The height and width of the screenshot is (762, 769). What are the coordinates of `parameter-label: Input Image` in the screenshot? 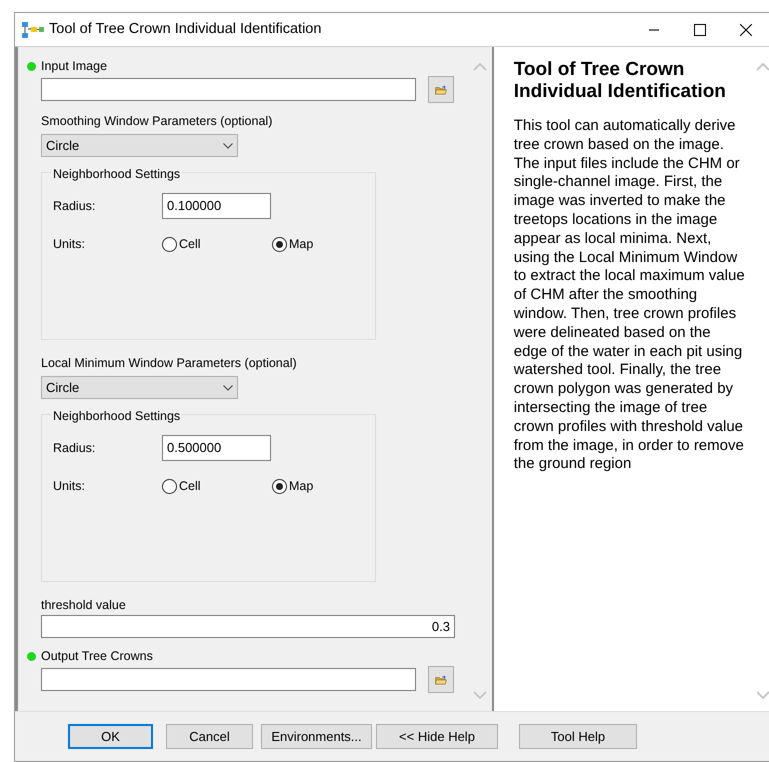 It's located at (74, 66).